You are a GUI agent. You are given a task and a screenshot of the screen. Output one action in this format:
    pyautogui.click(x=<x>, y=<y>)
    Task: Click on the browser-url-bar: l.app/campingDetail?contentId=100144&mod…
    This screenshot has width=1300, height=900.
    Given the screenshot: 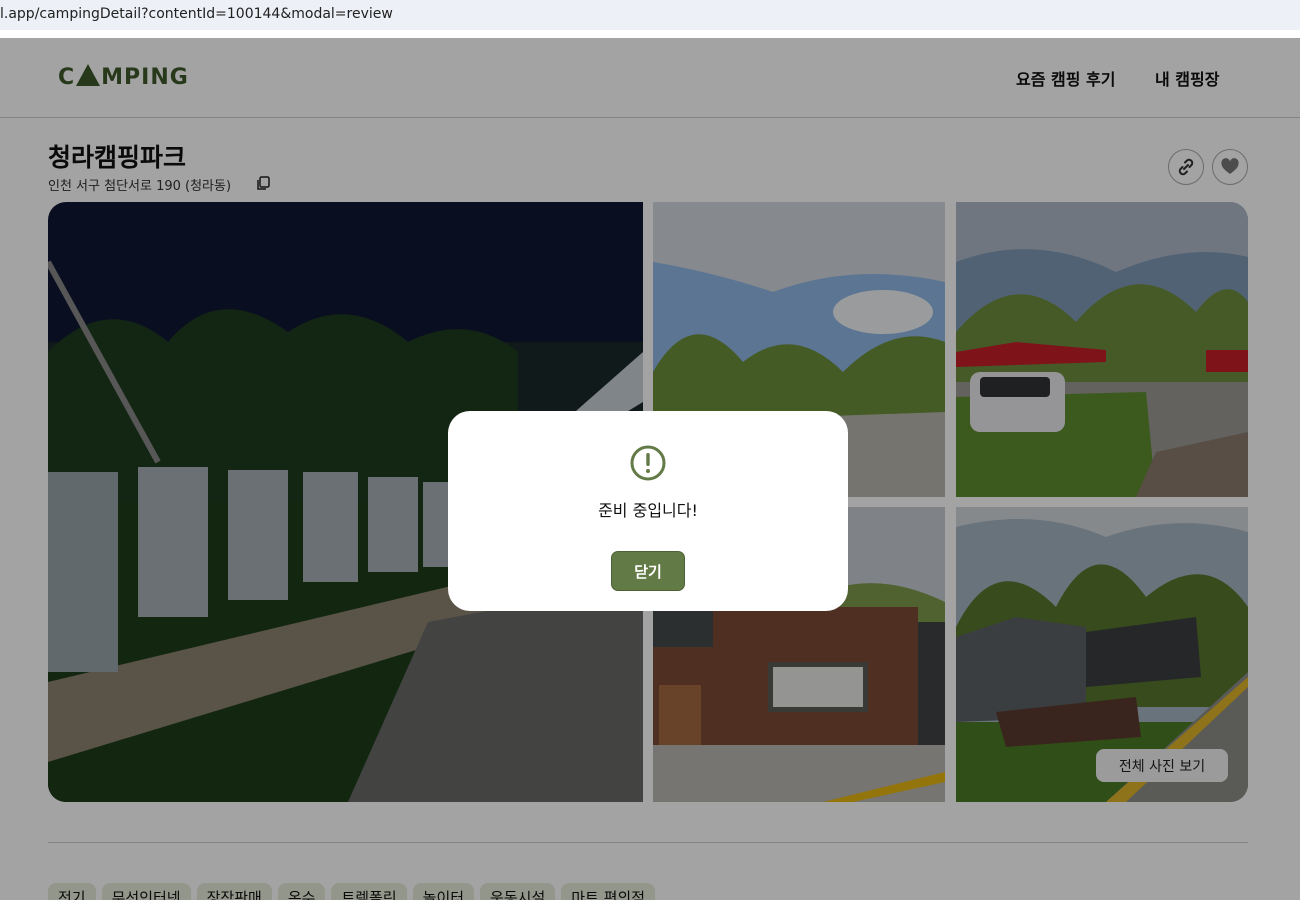 What is the action you would take?
    pyautogui.click(x=650, y=15)
    